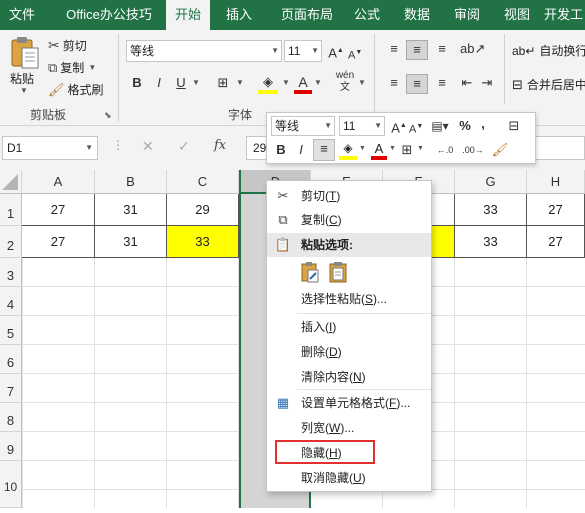 The height and width of the screenshot is (513, 585). I want to click on phonetic-dropdown-icon: ▼, so click(362, 82).